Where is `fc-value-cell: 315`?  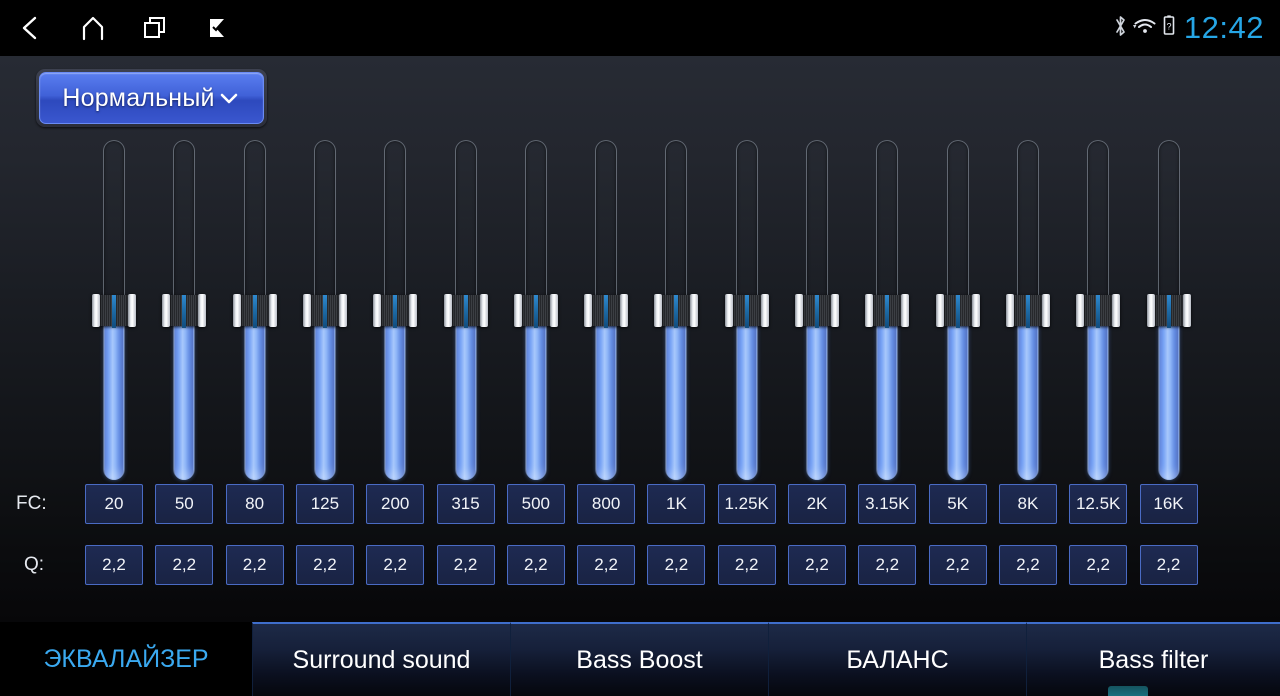
fc-value-cell: 315 is located at coordinates (465, 504).